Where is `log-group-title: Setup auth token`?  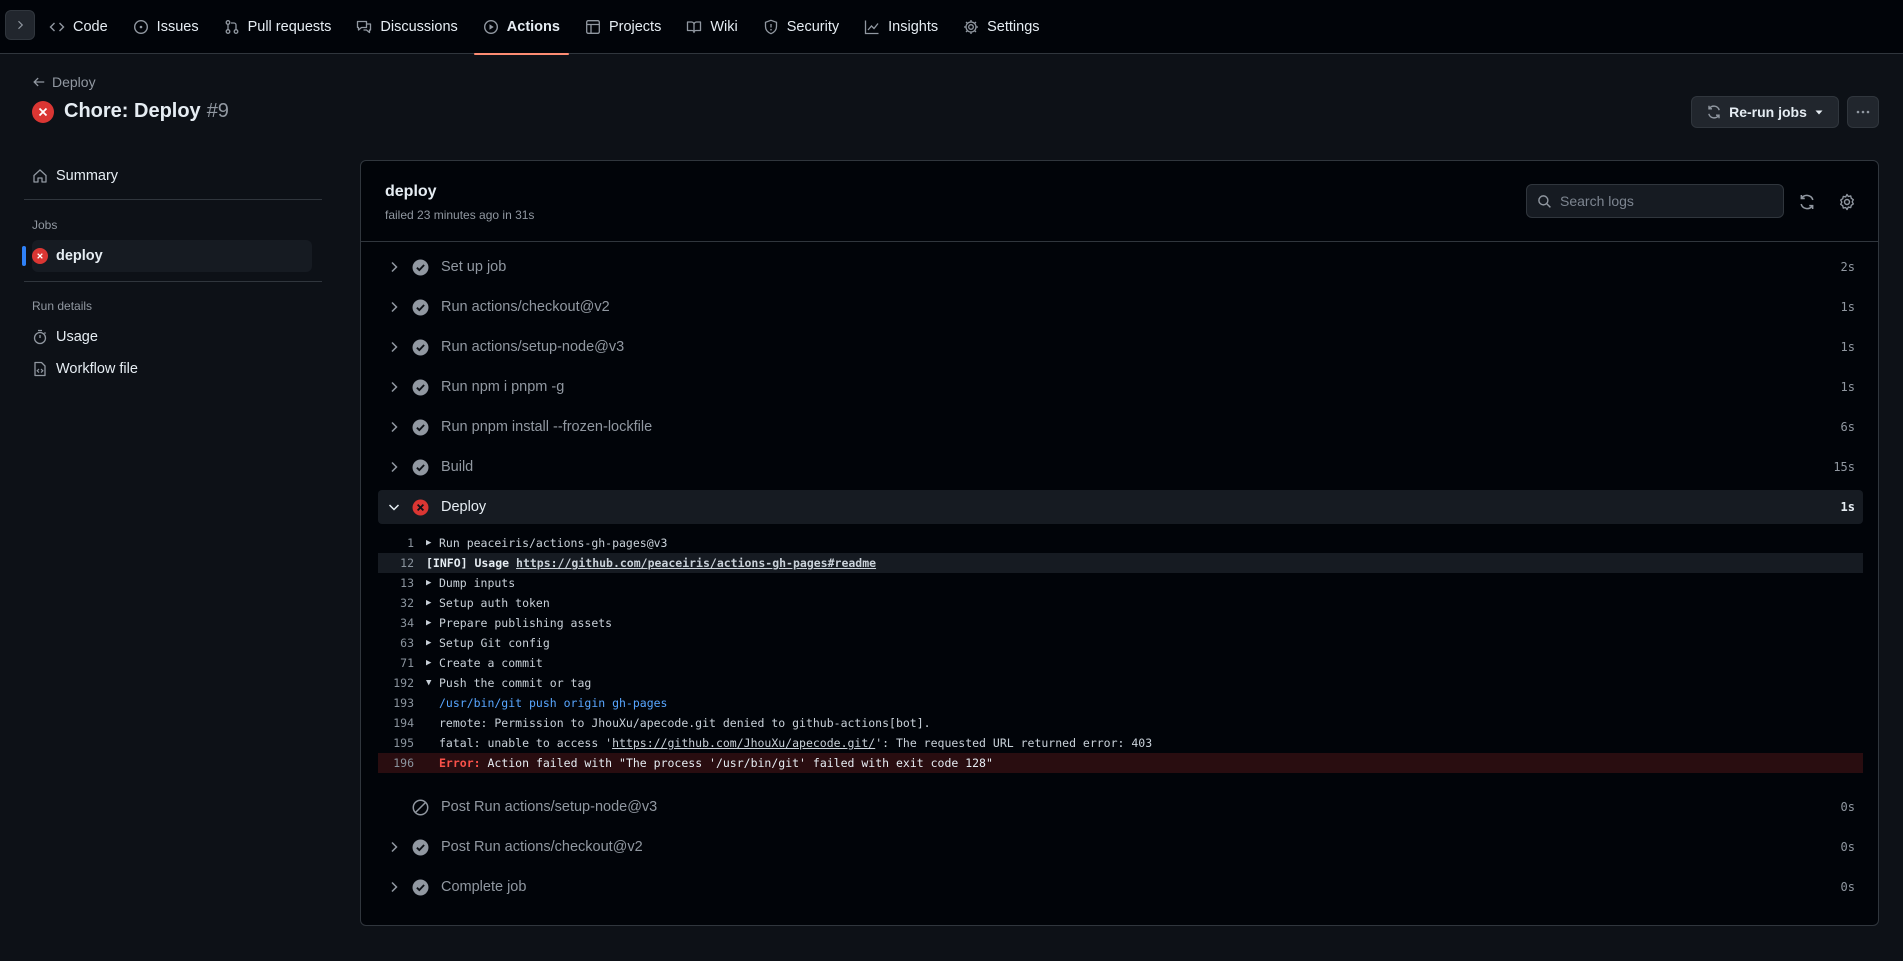 log-group-title: Setup auth token is located at coordinates (494, 603).